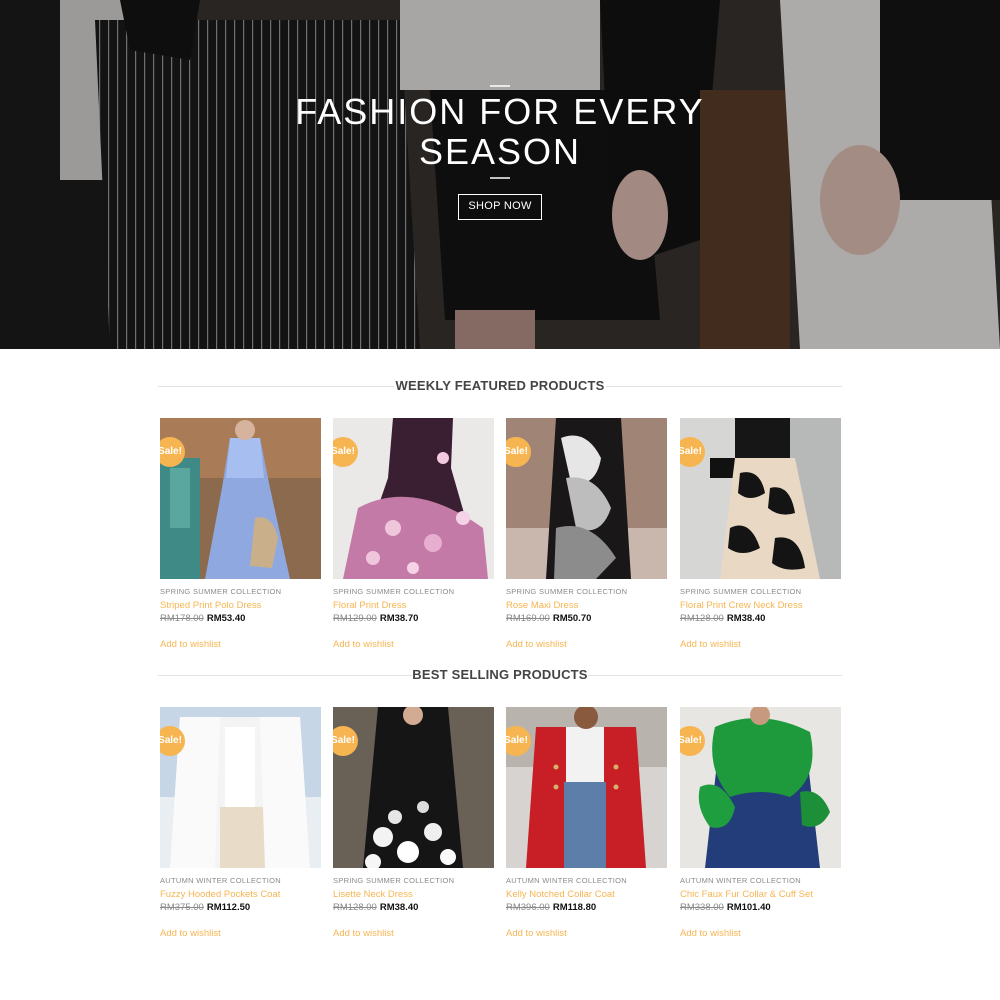 The height and width of the screenshot is (1000, 1000). What do you see at coordinates (240, 605) in the screenshot?
I see `product-name: Striped Print Polo Dress` at bounding box center [240, 605].